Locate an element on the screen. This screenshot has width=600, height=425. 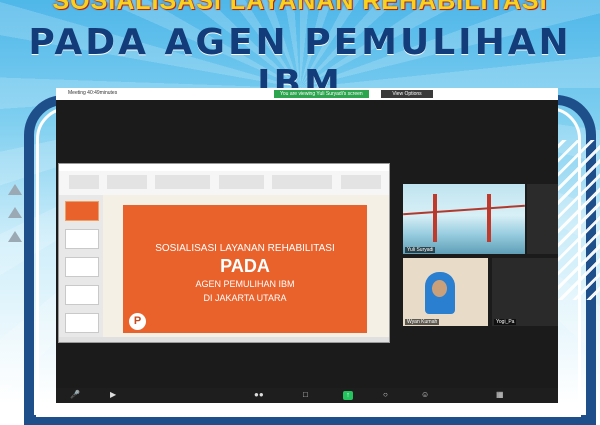
view-options-button: View Options is located at coordinates (407, 94).